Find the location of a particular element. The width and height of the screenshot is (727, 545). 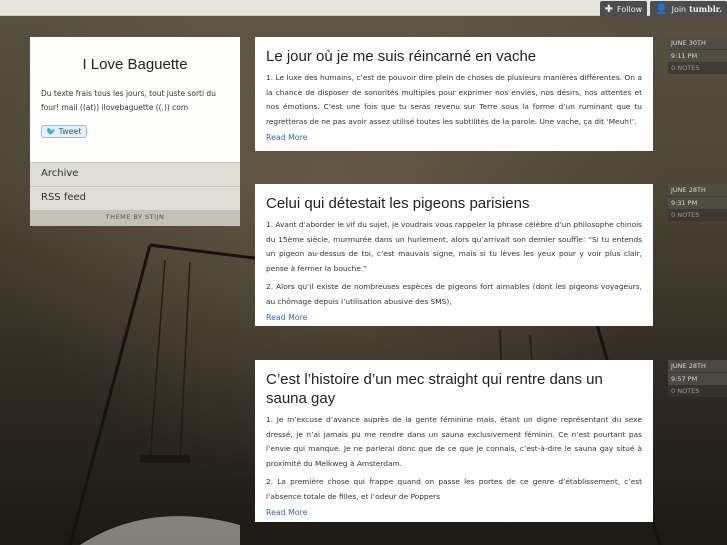

follow-label: Follow is located at coordinates (630, 9).